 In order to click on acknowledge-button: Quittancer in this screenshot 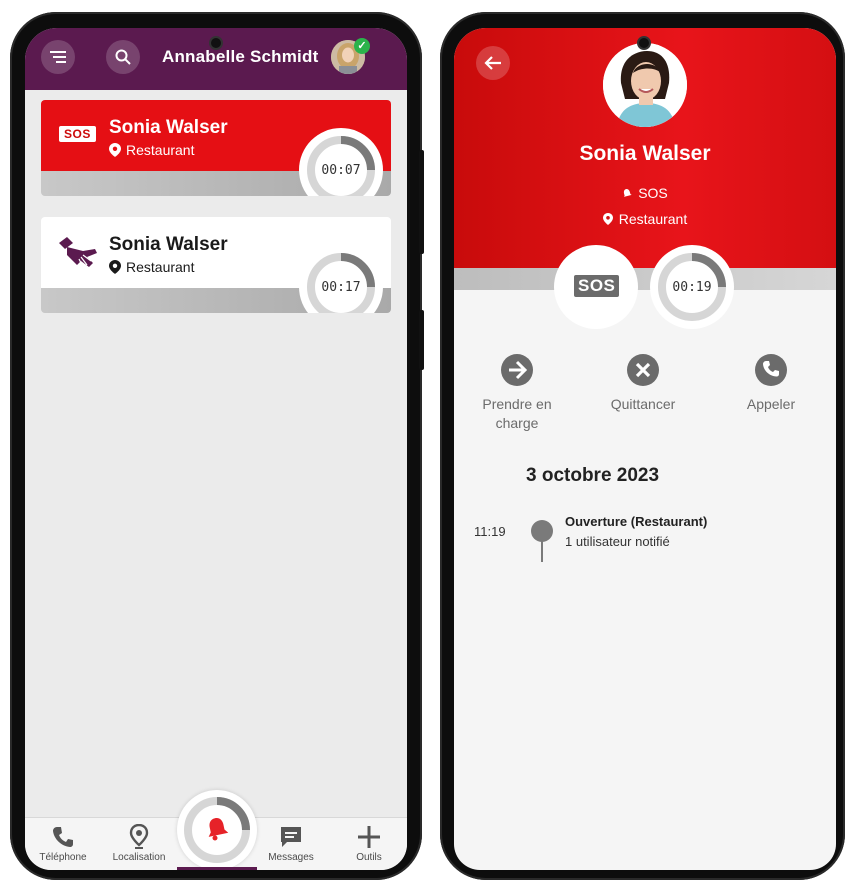, I will do `click(643, 383)`.